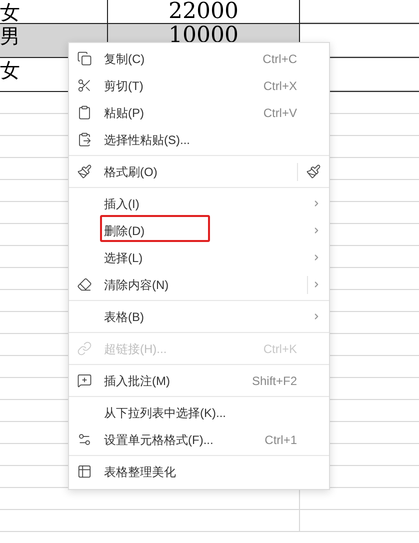 This screenshot has width=419, height=543. Describe the element at coordinates (122, 203) in the screenshot. I see `menu-item-label: 插入(I)` at that location.